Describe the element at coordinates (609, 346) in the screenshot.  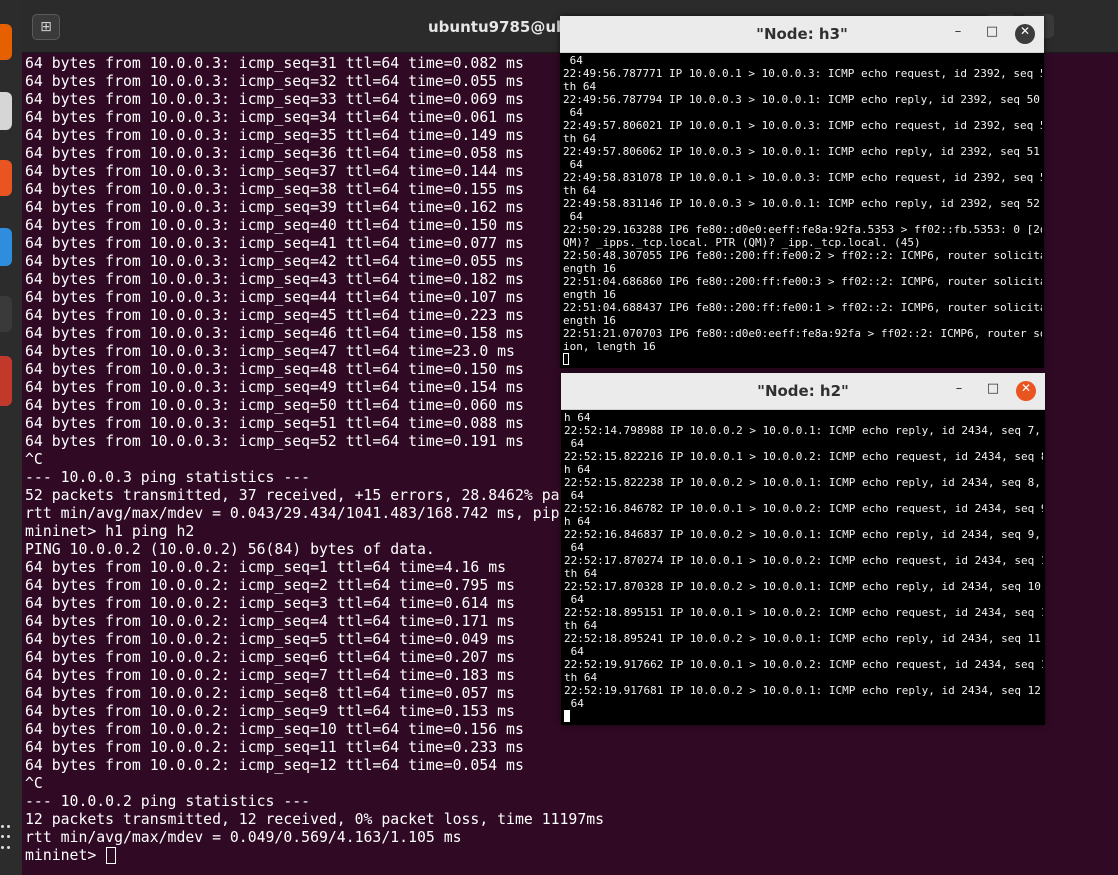
I see `terminal-line: ion, length 16` at that location.